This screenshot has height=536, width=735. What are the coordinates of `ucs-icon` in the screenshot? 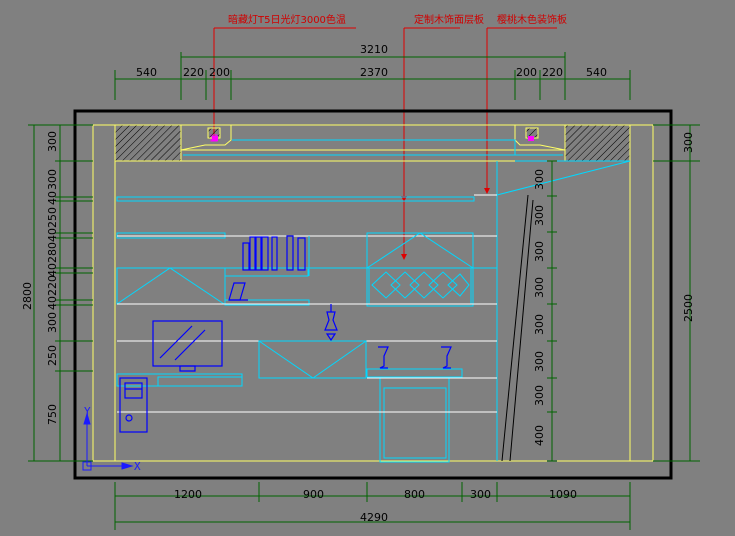 It's located at (108, 441).